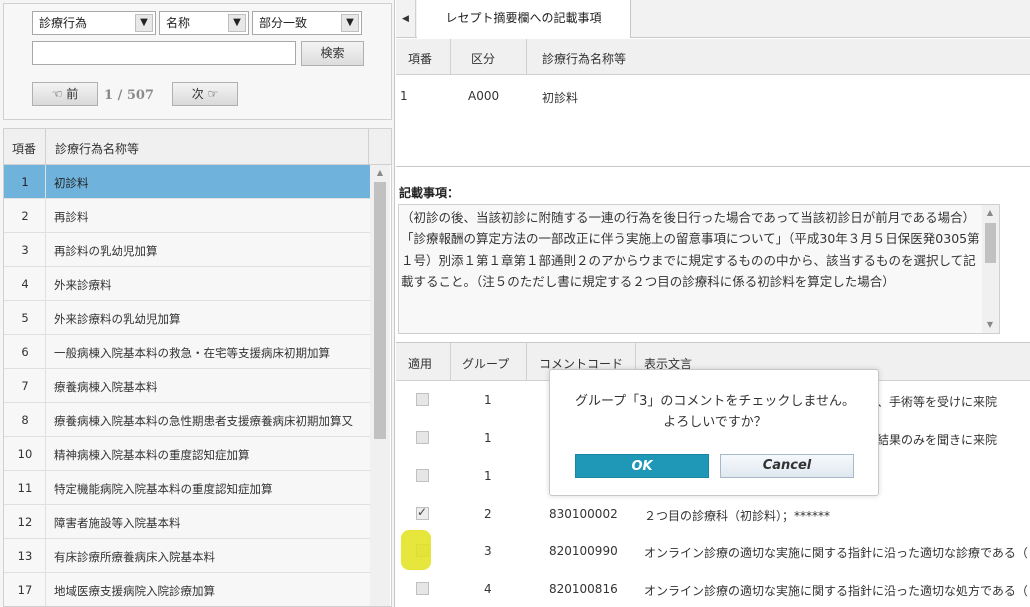  I want to click on scroll-down-icon: ▼, so click(990, 324).